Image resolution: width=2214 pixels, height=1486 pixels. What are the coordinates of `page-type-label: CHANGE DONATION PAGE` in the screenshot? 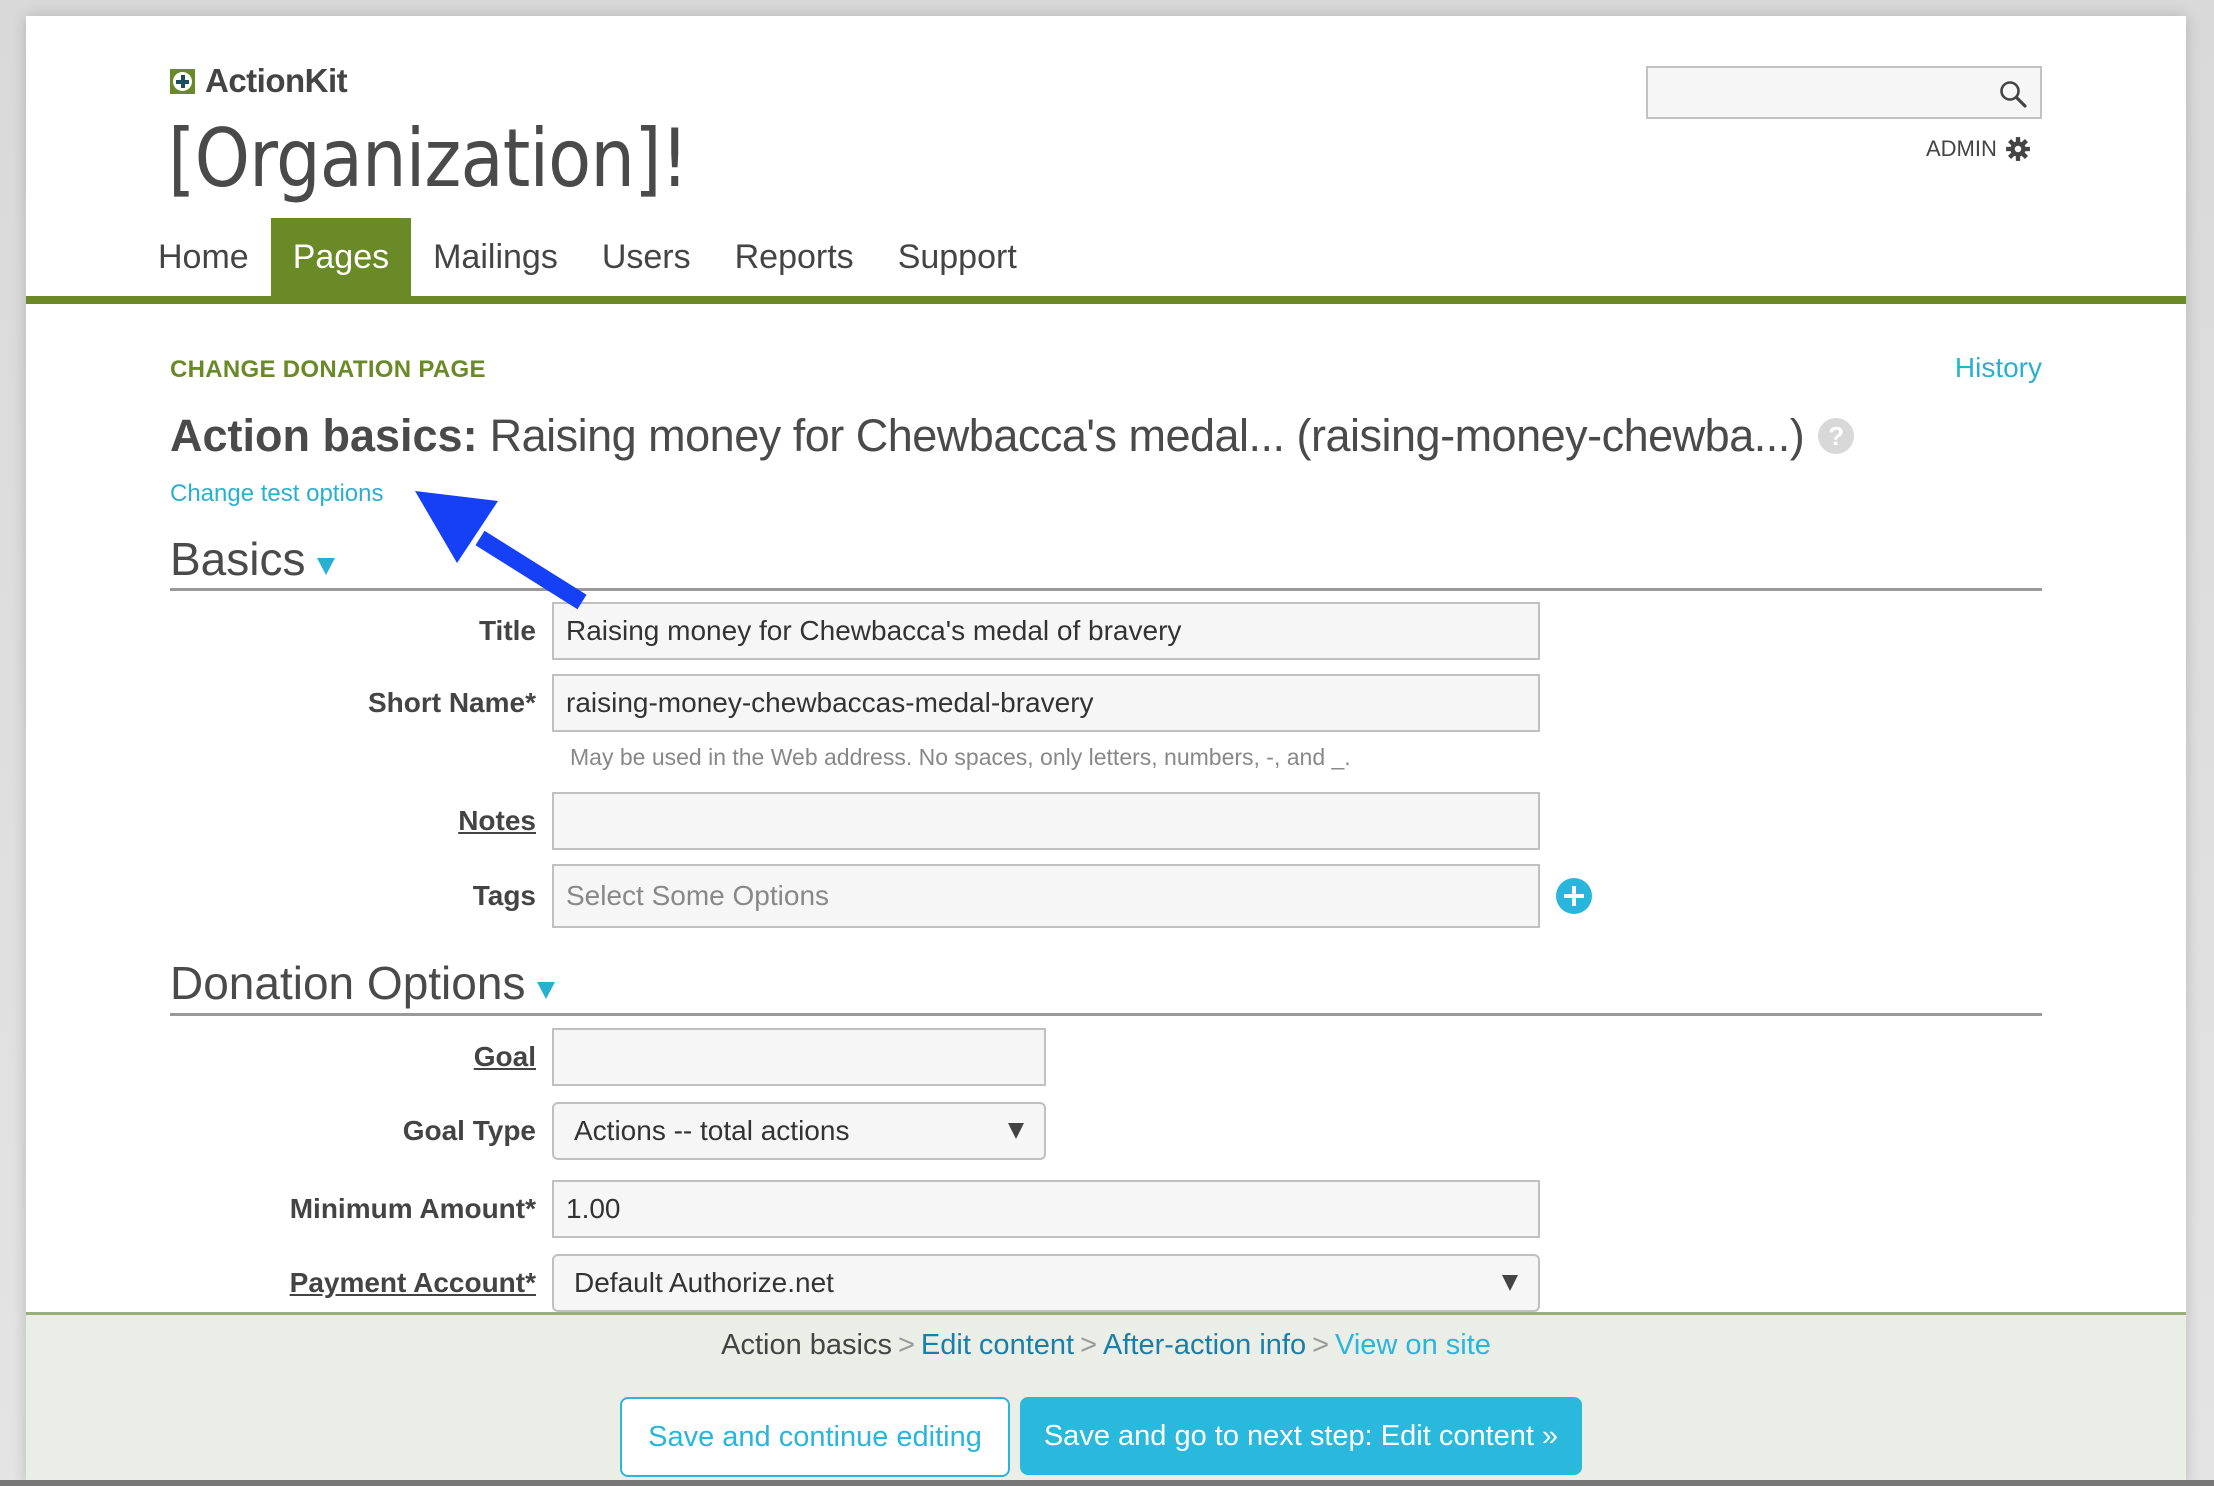 It's located at (328, 369).